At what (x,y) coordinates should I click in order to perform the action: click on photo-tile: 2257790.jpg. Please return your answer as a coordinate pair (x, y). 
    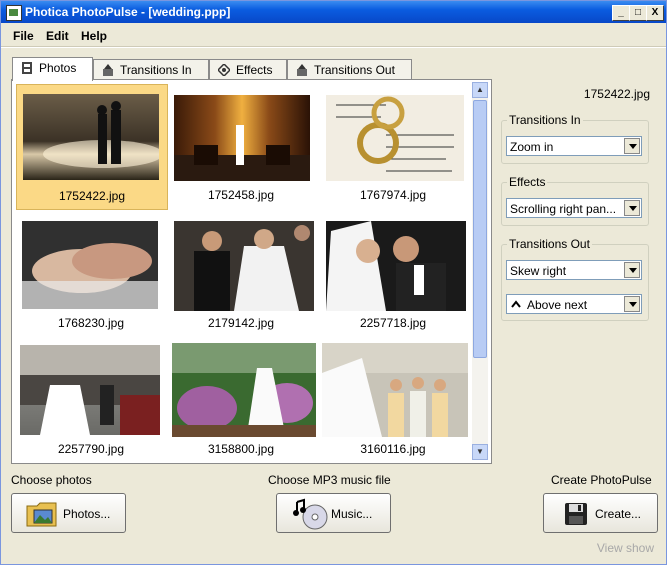
    Looking at the image, I should click on (91, 398).